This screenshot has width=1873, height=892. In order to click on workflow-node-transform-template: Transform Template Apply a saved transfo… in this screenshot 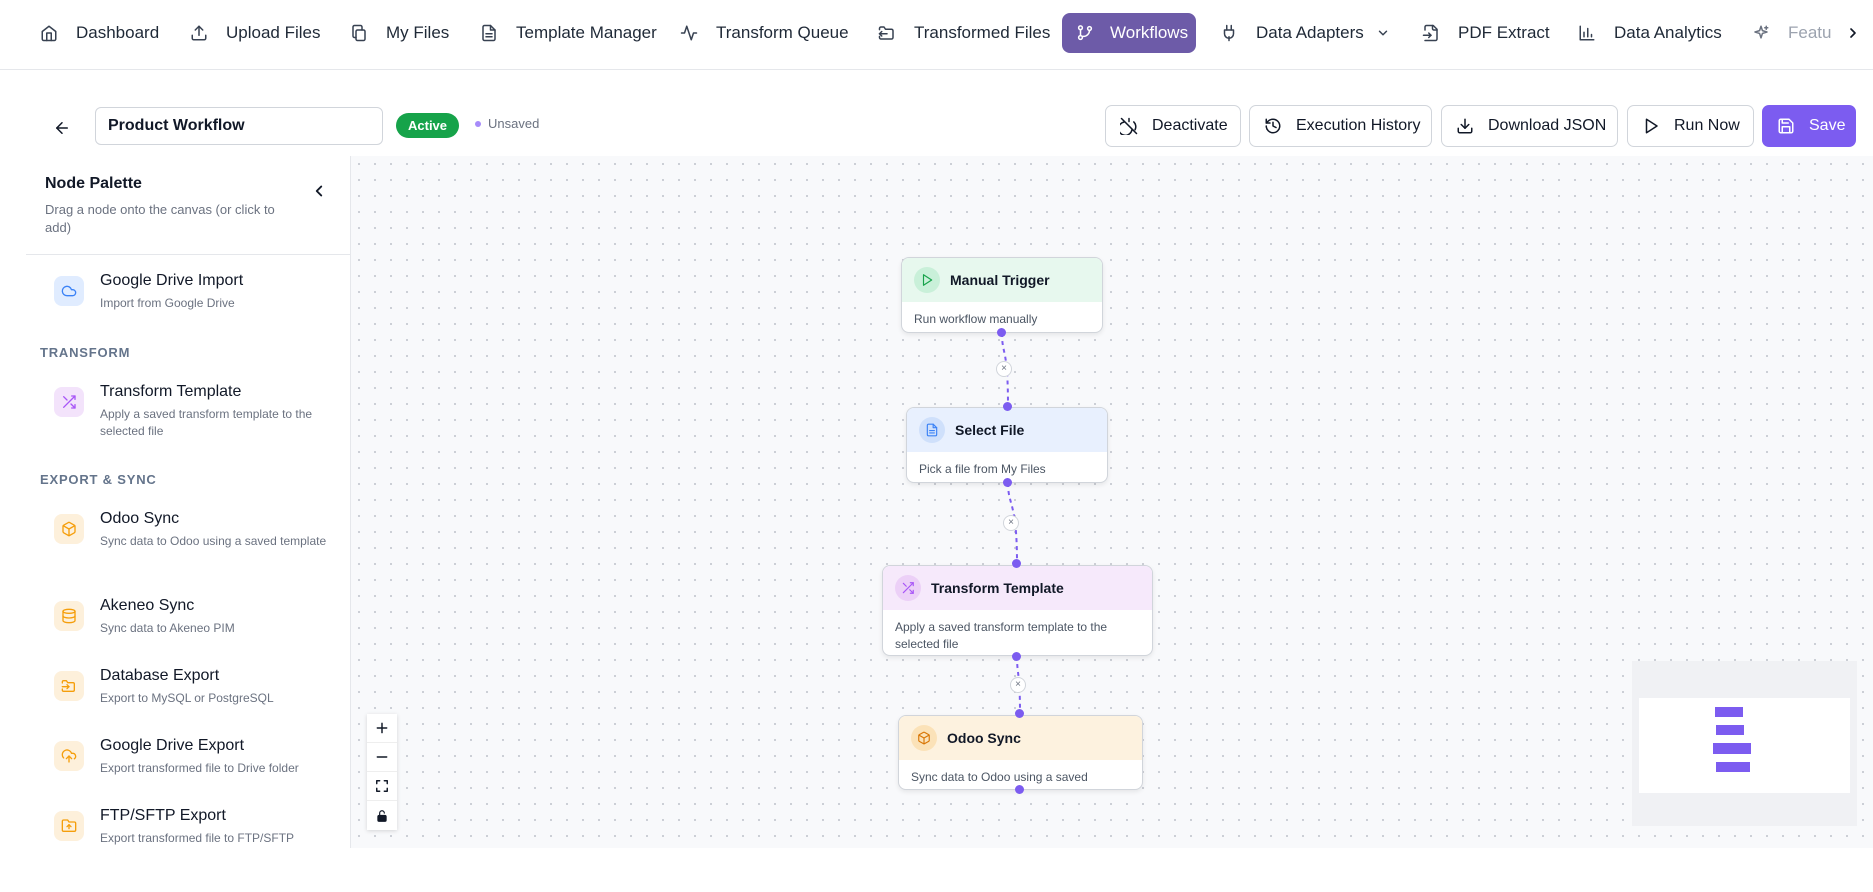, I will do `click(1017, 610)`.